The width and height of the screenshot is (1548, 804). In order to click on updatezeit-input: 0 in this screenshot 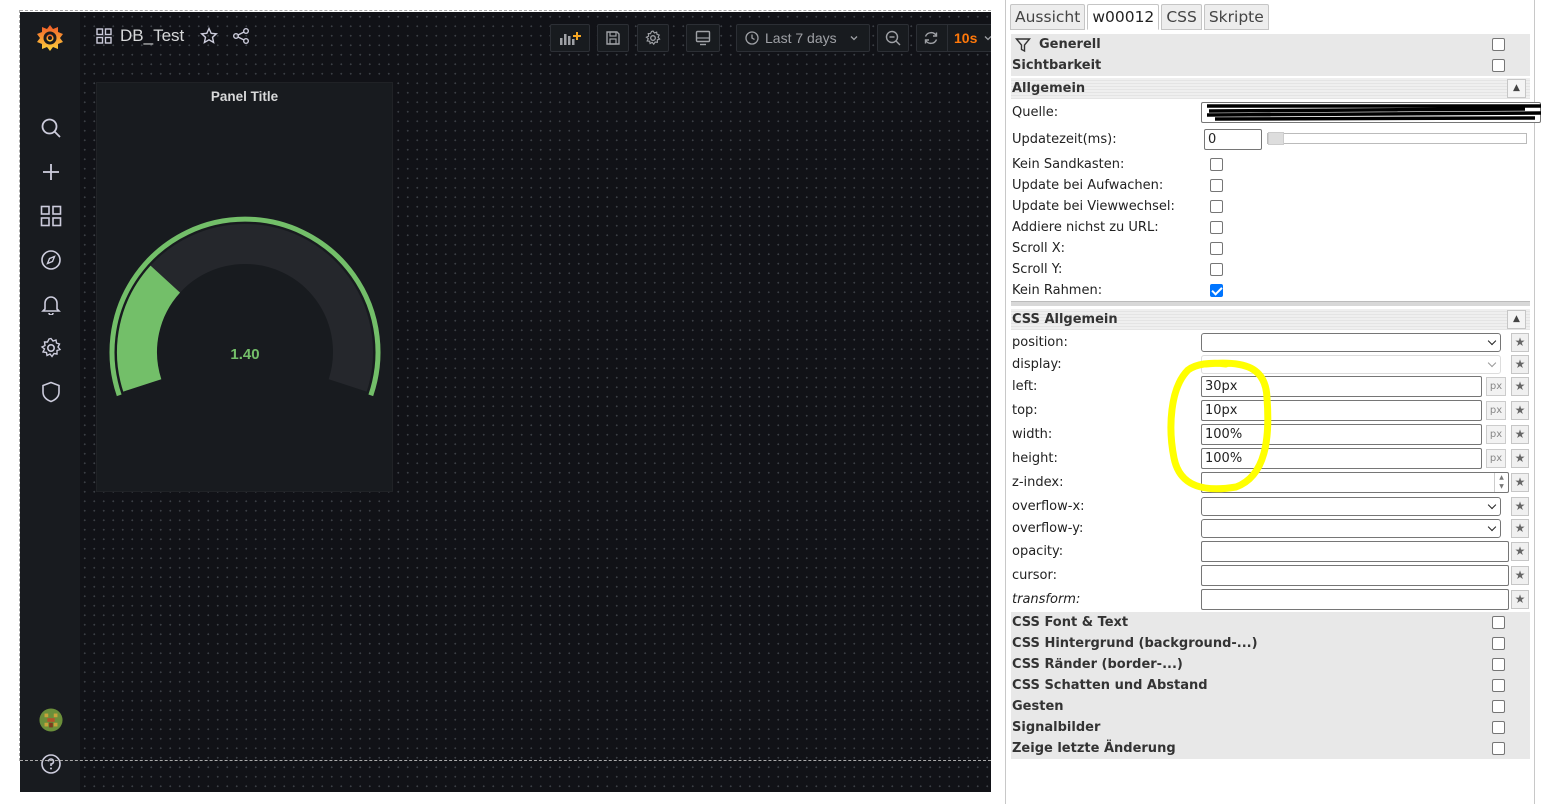, I will do `click(1233, 139)`.